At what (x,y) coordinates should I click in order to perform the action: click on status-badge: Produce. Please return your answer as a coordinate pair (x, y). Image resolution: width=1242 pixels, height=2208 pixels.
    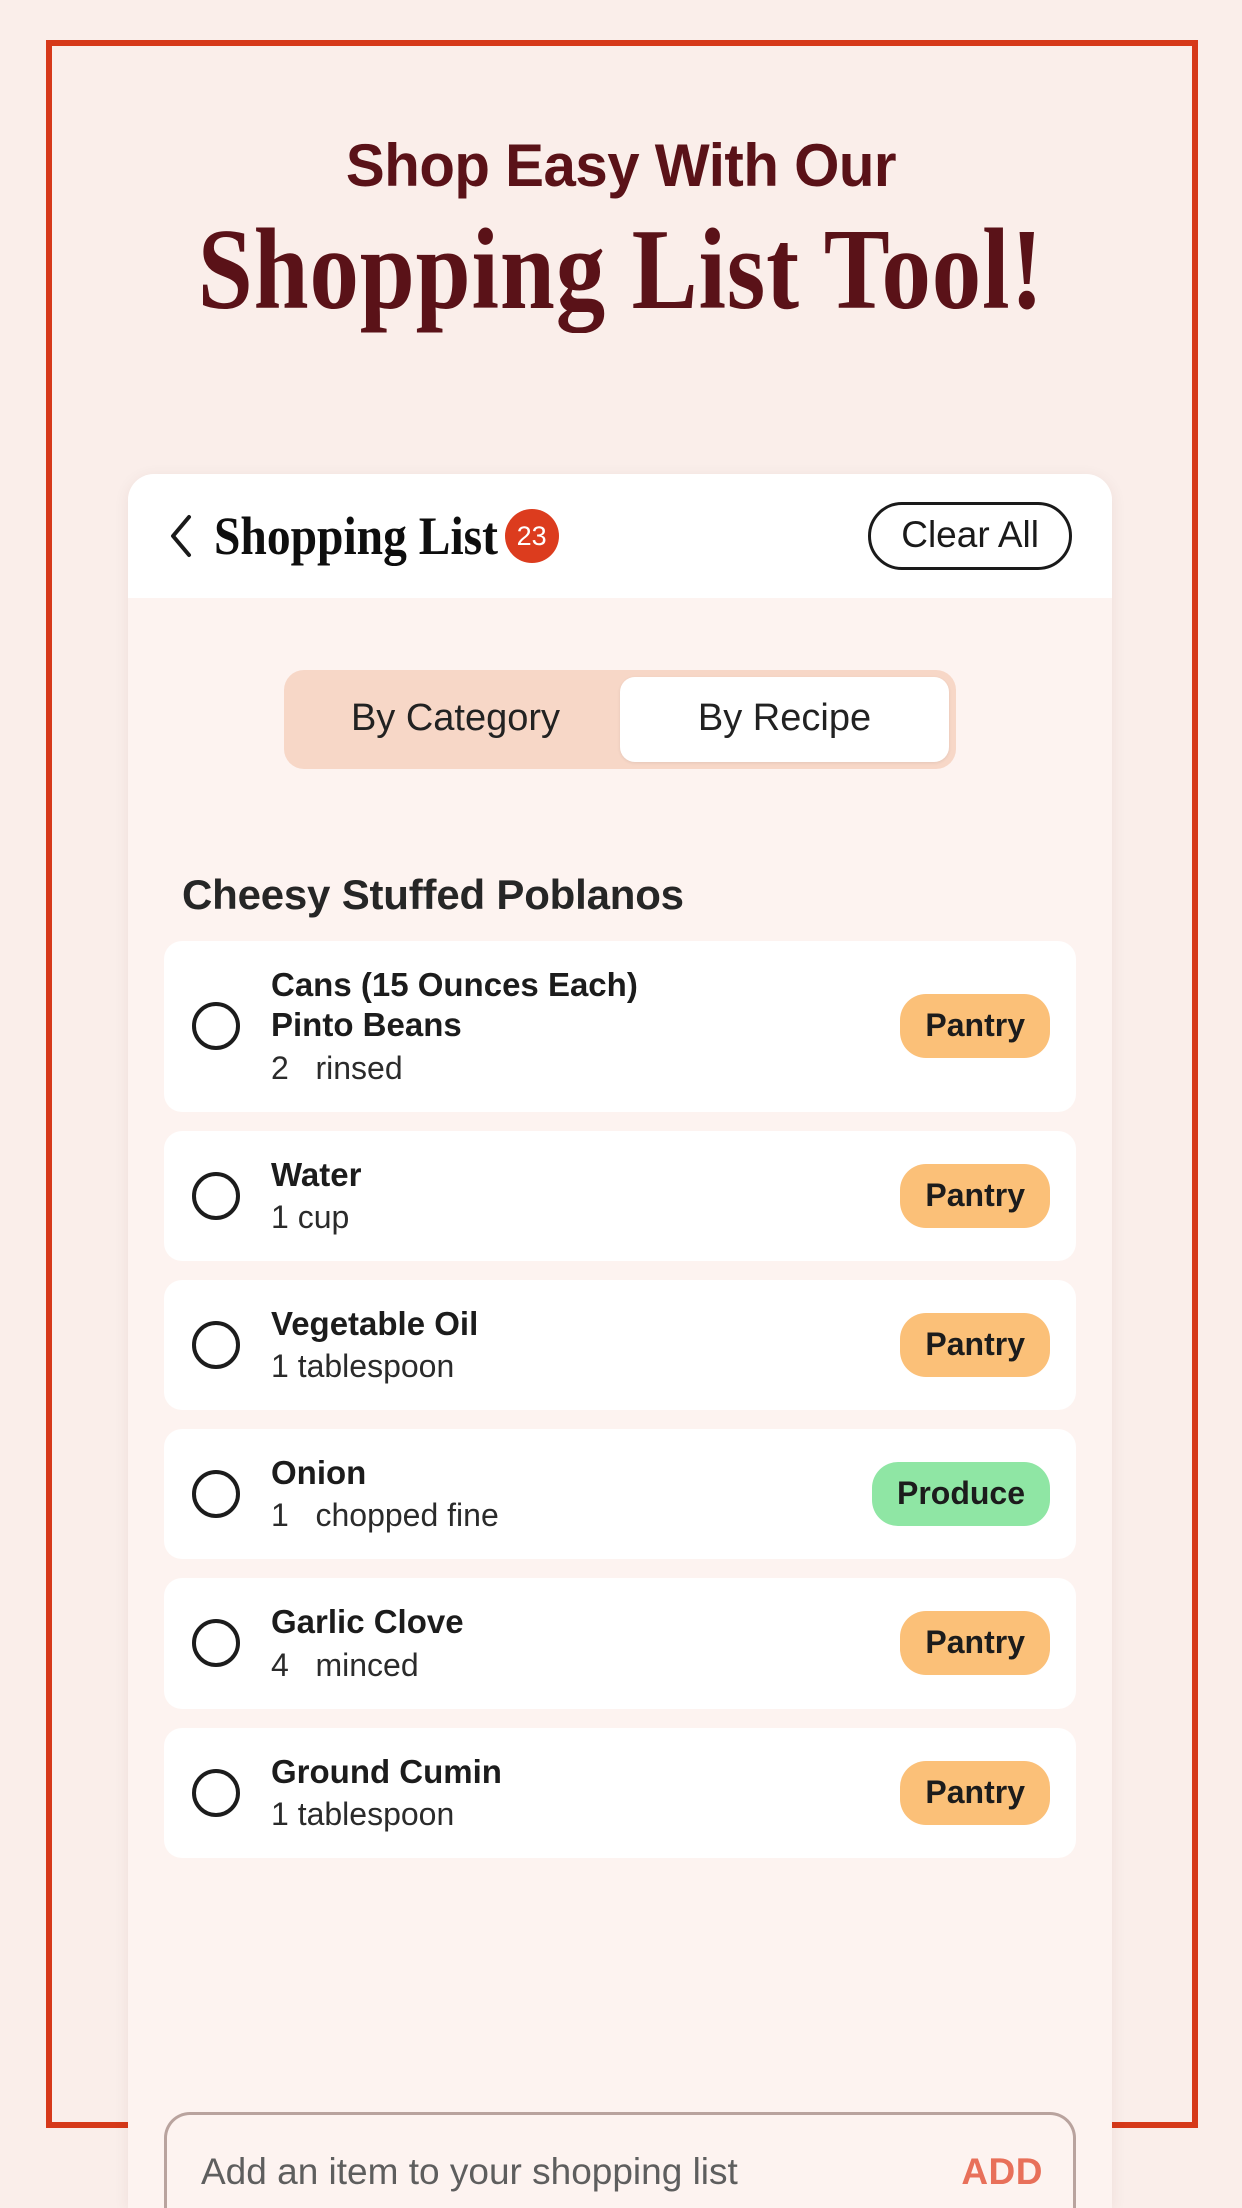
    Looking at the image, I should click on (960, 1494).